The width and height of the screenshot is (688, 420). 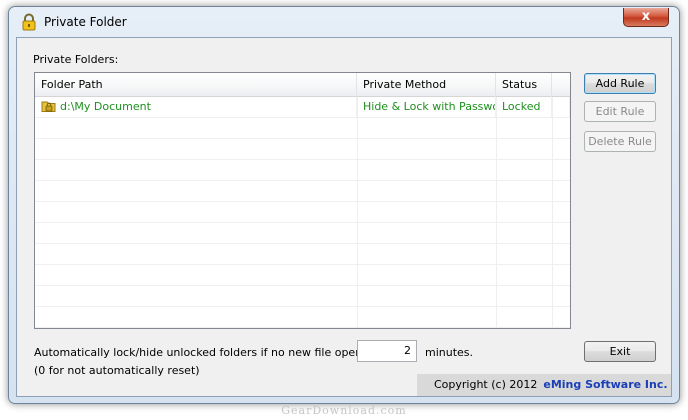 I want to click on padlock-icon, so click(x=29, y=22).